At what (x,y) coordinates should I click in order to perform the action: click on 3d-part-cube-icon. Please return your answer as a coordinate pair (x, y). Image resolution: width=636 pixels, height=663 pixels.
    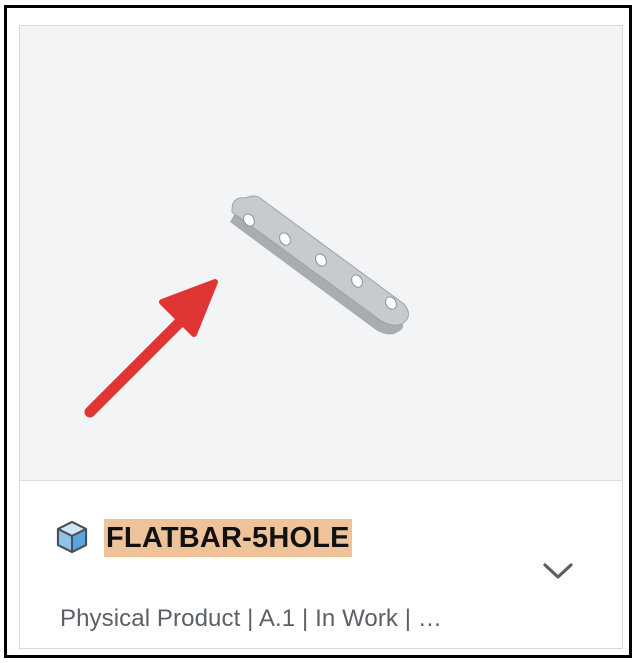
    Looking at the image, I should click on (72, 537).